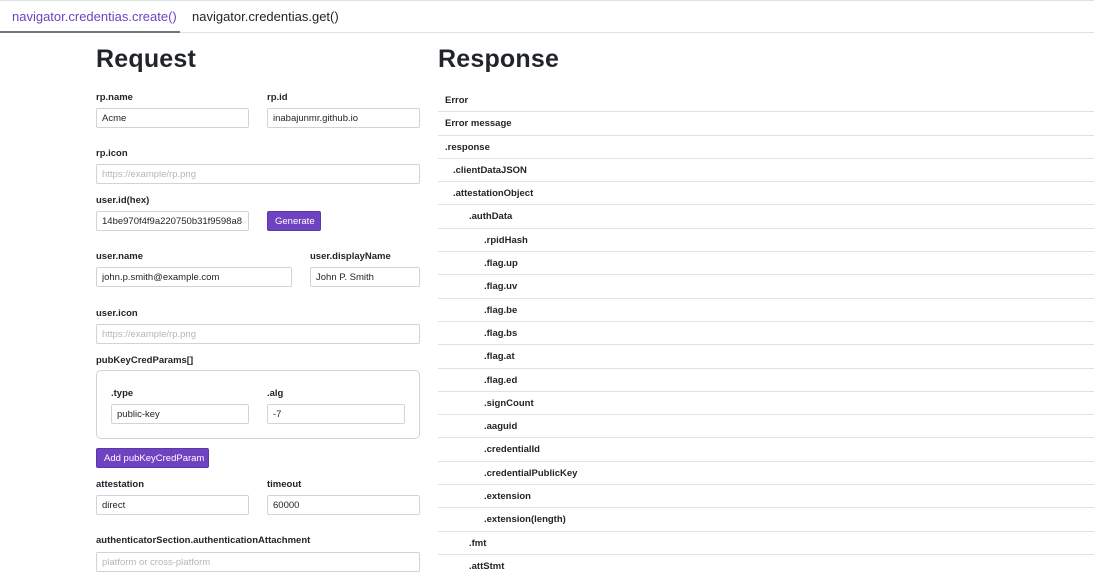 This screenshot has width=1094, height=572. I want to click on tab-create: navigator.credentias.create(), so click(90, 17).